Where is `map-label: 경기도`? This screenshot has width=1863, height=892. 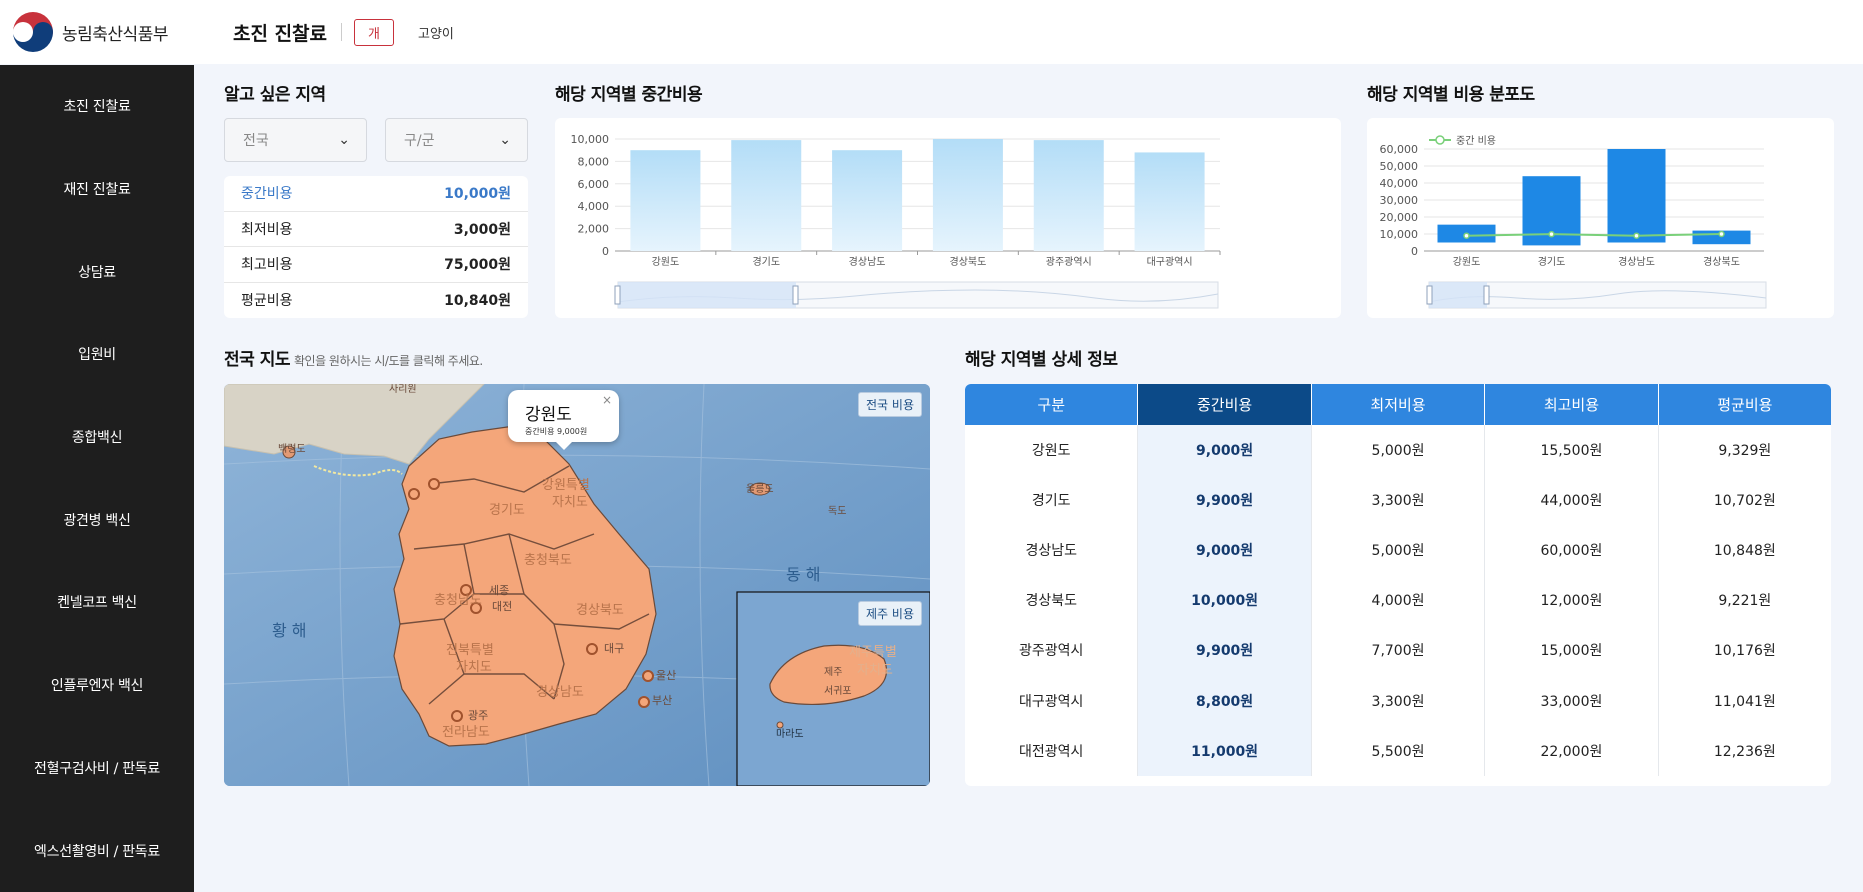 map-label: 경기도 is located at coordinates (507, 510).